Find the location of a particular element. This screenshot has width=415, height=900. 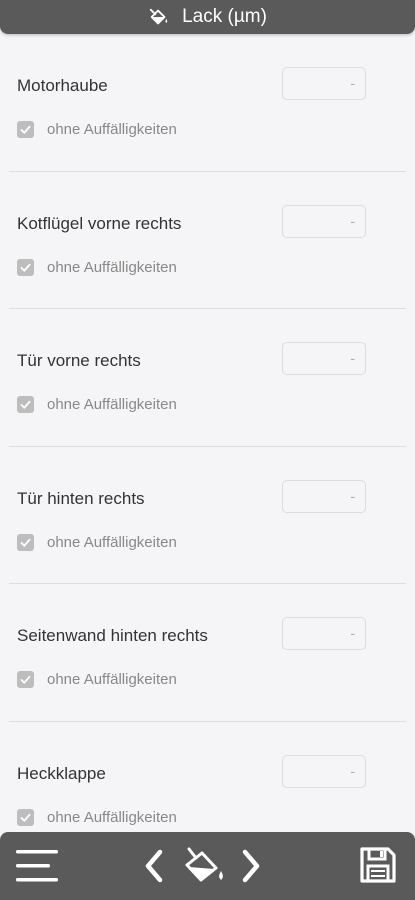

header-title: Lack (µm) is located at coordinates (224, 16).